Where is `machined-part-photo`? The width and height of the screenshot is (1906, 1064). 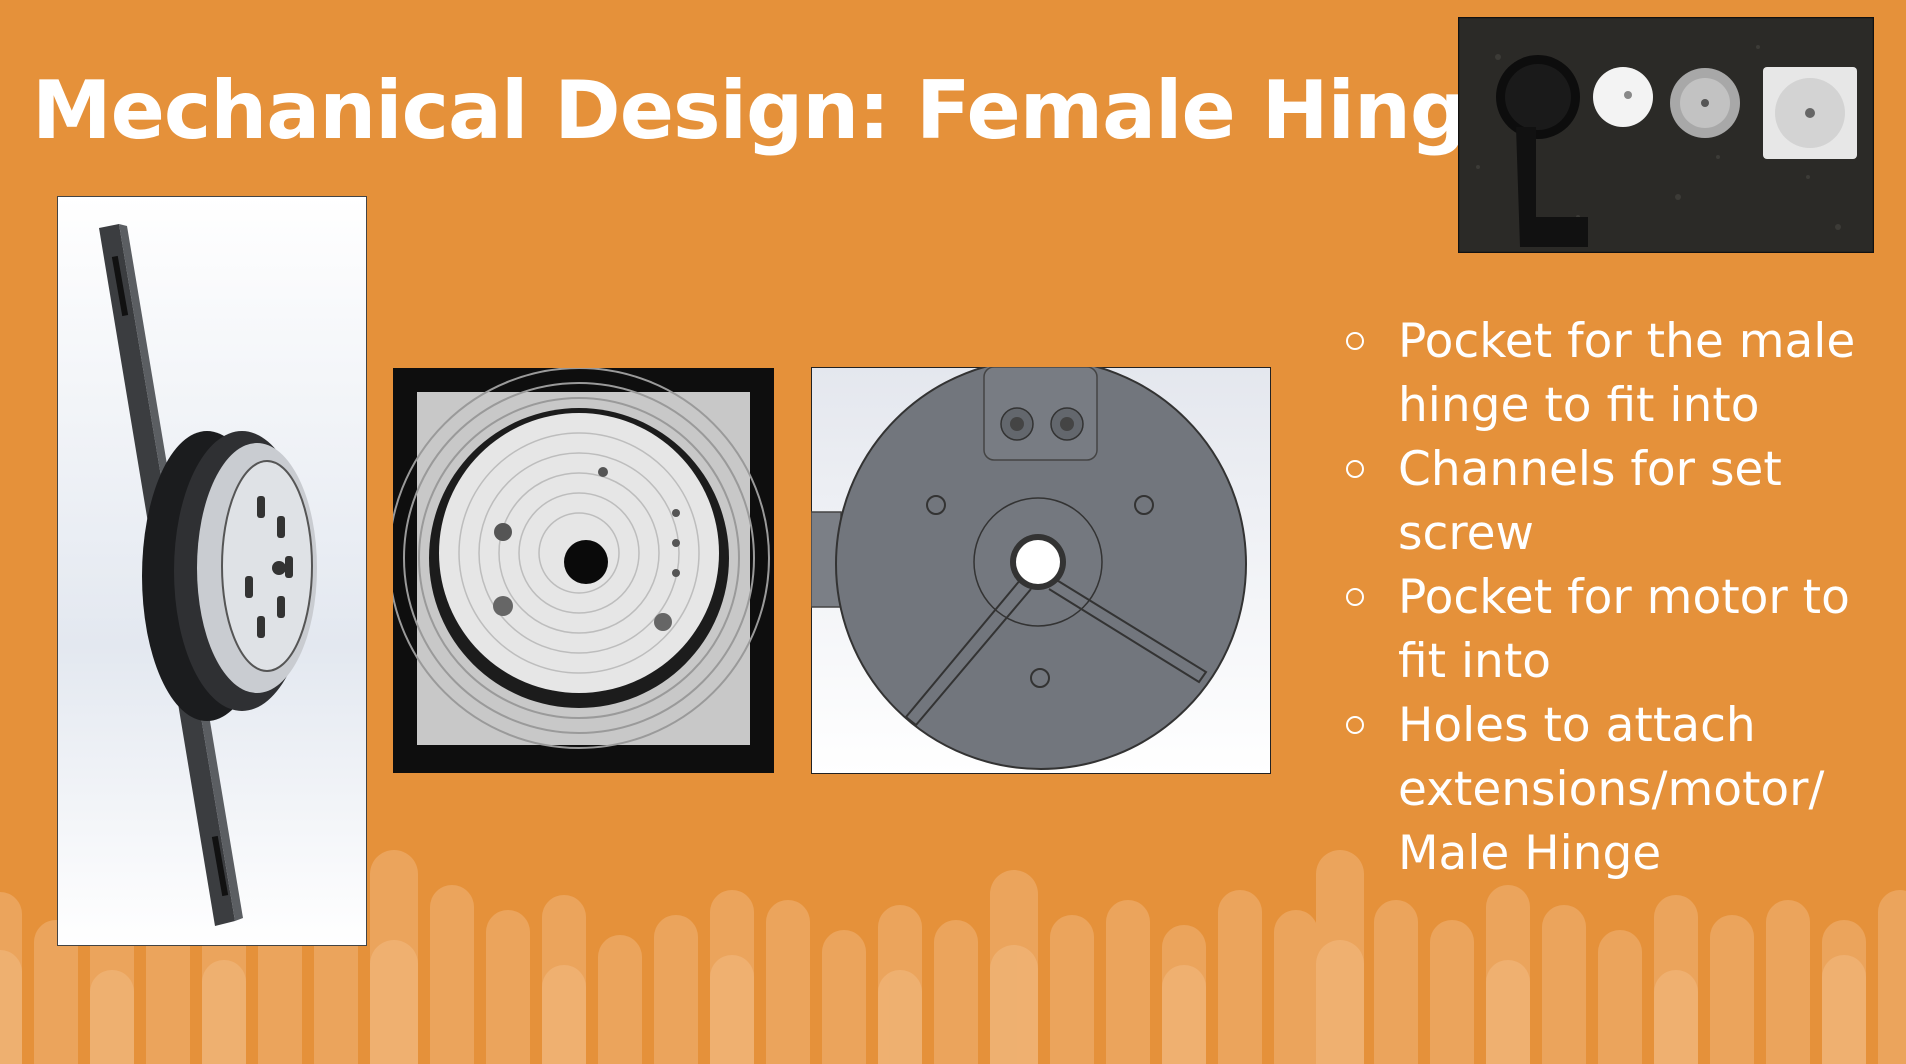
machined-part-photo is located at coordinates (583, 570).